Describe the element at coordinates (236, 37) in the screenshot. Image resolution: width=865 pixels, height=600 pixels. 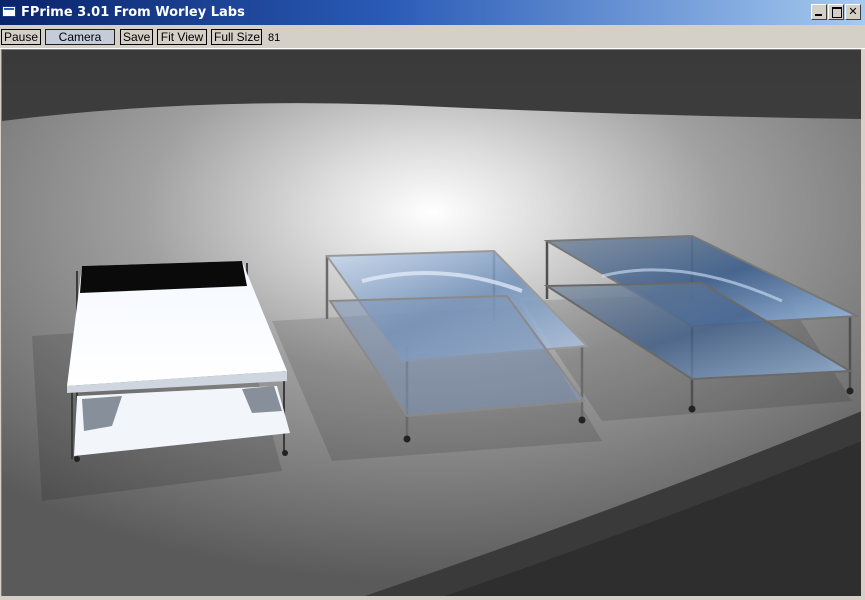
I see `full-size-button: Full Size` at that location.